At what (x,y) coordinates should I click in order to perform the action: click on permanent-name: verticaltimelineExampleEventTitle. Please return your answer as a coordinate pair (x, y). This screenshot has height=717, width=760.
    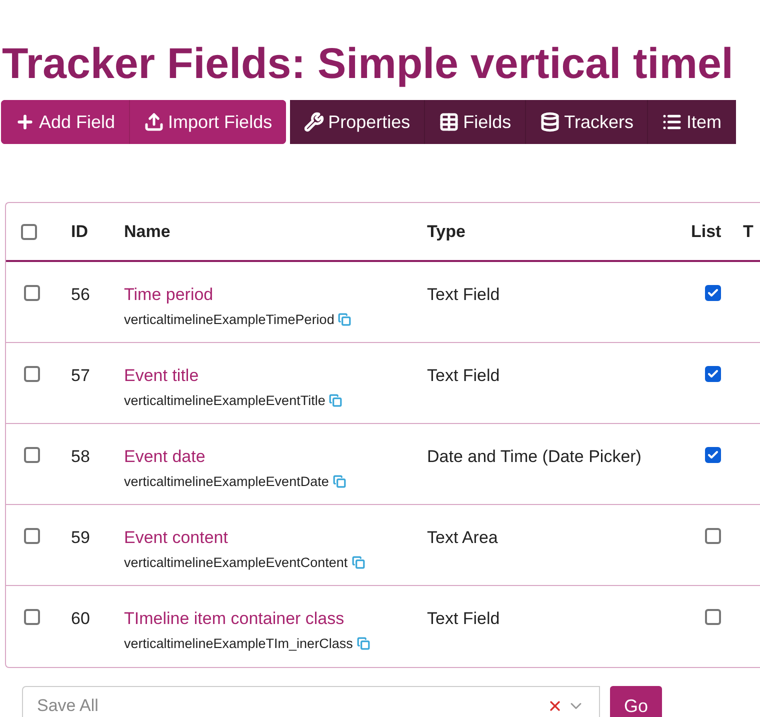
    Looking at the image, I should click on (225, 401).